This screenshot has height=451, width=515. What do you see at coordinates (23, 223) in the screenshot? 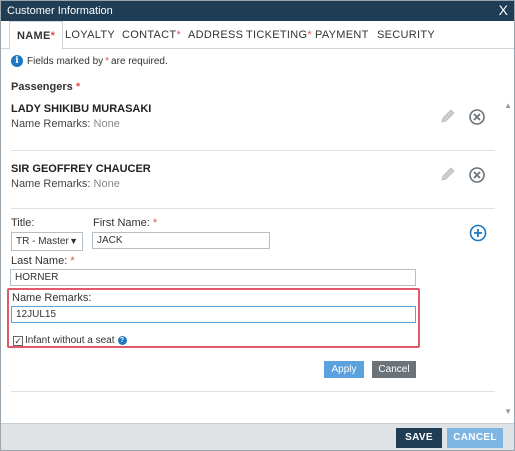
I see `title-label: Title:` at bounding box center [23, 223].